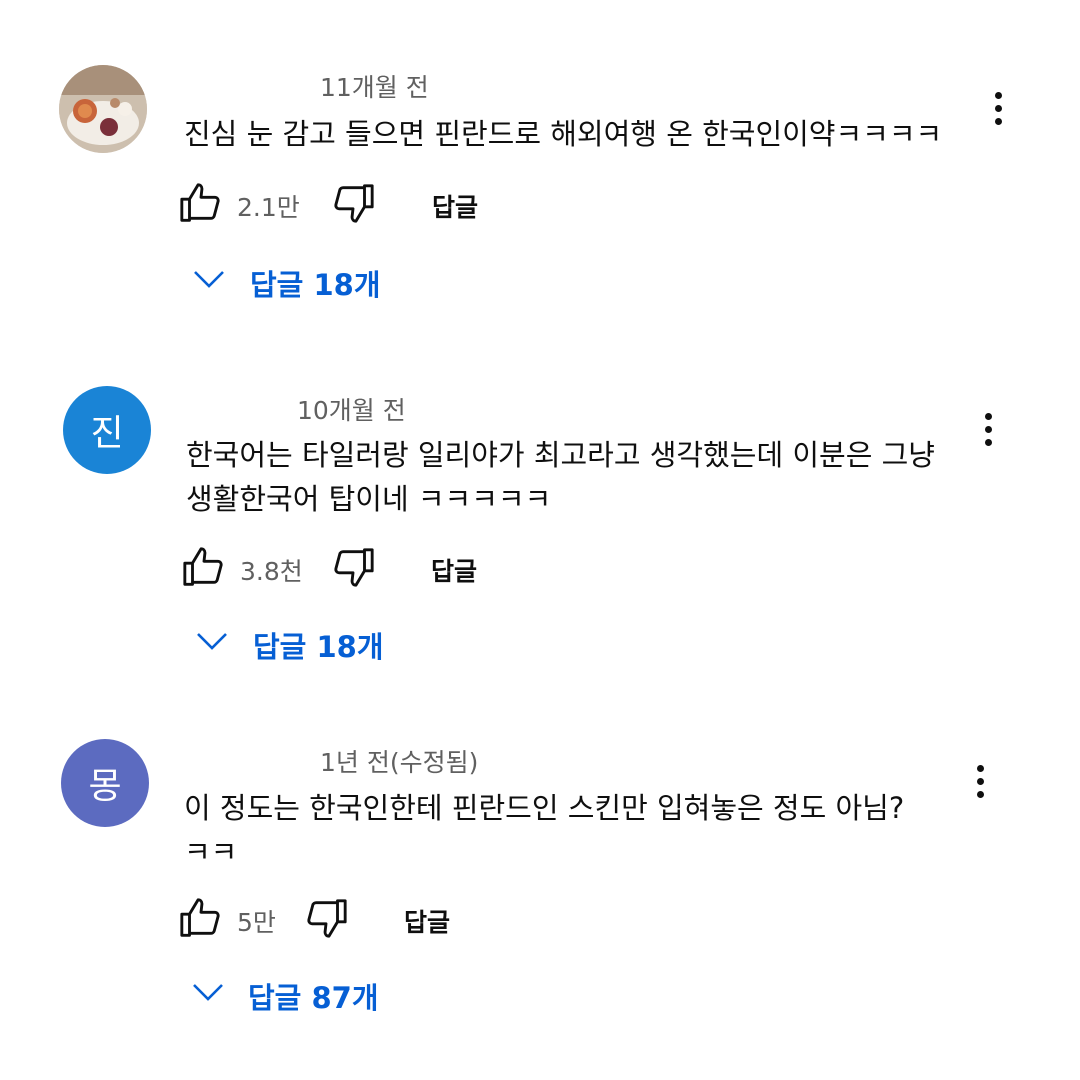 This screenshot has height=1080, width=1080. What do you see at coordinates (544, 830) in the screenshot?
I see `comment-text: 이 정도는 한국인한테 핀란드인 스킨만 입혀놓은 정도 아님? ㅋㅋ` at bounding box center [544, 830].